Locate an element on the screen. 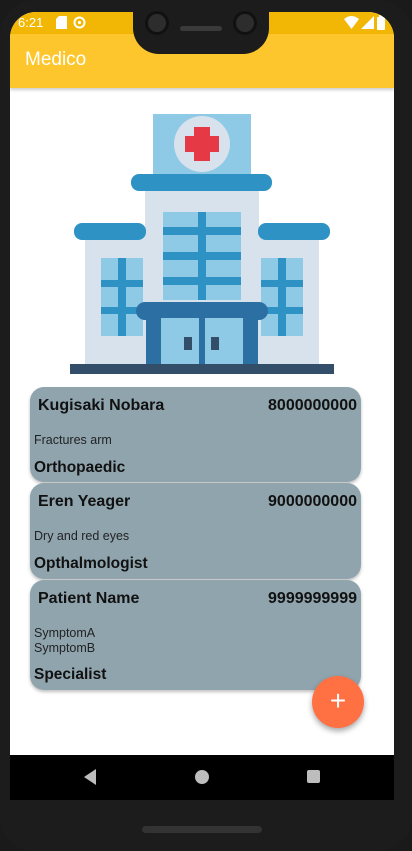  earpiece is located at coordinates (201, 28).